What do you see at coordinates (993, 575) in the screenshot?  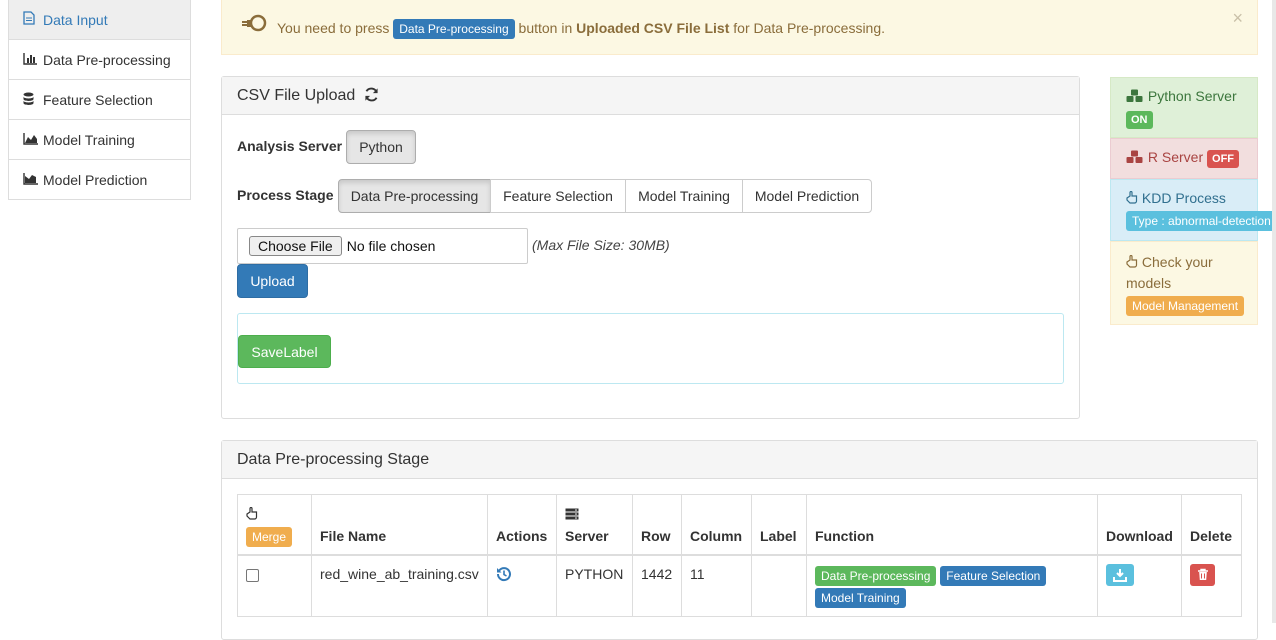 I see `feature-selection-button: Feature Selection` at bounding box center [993, 575].